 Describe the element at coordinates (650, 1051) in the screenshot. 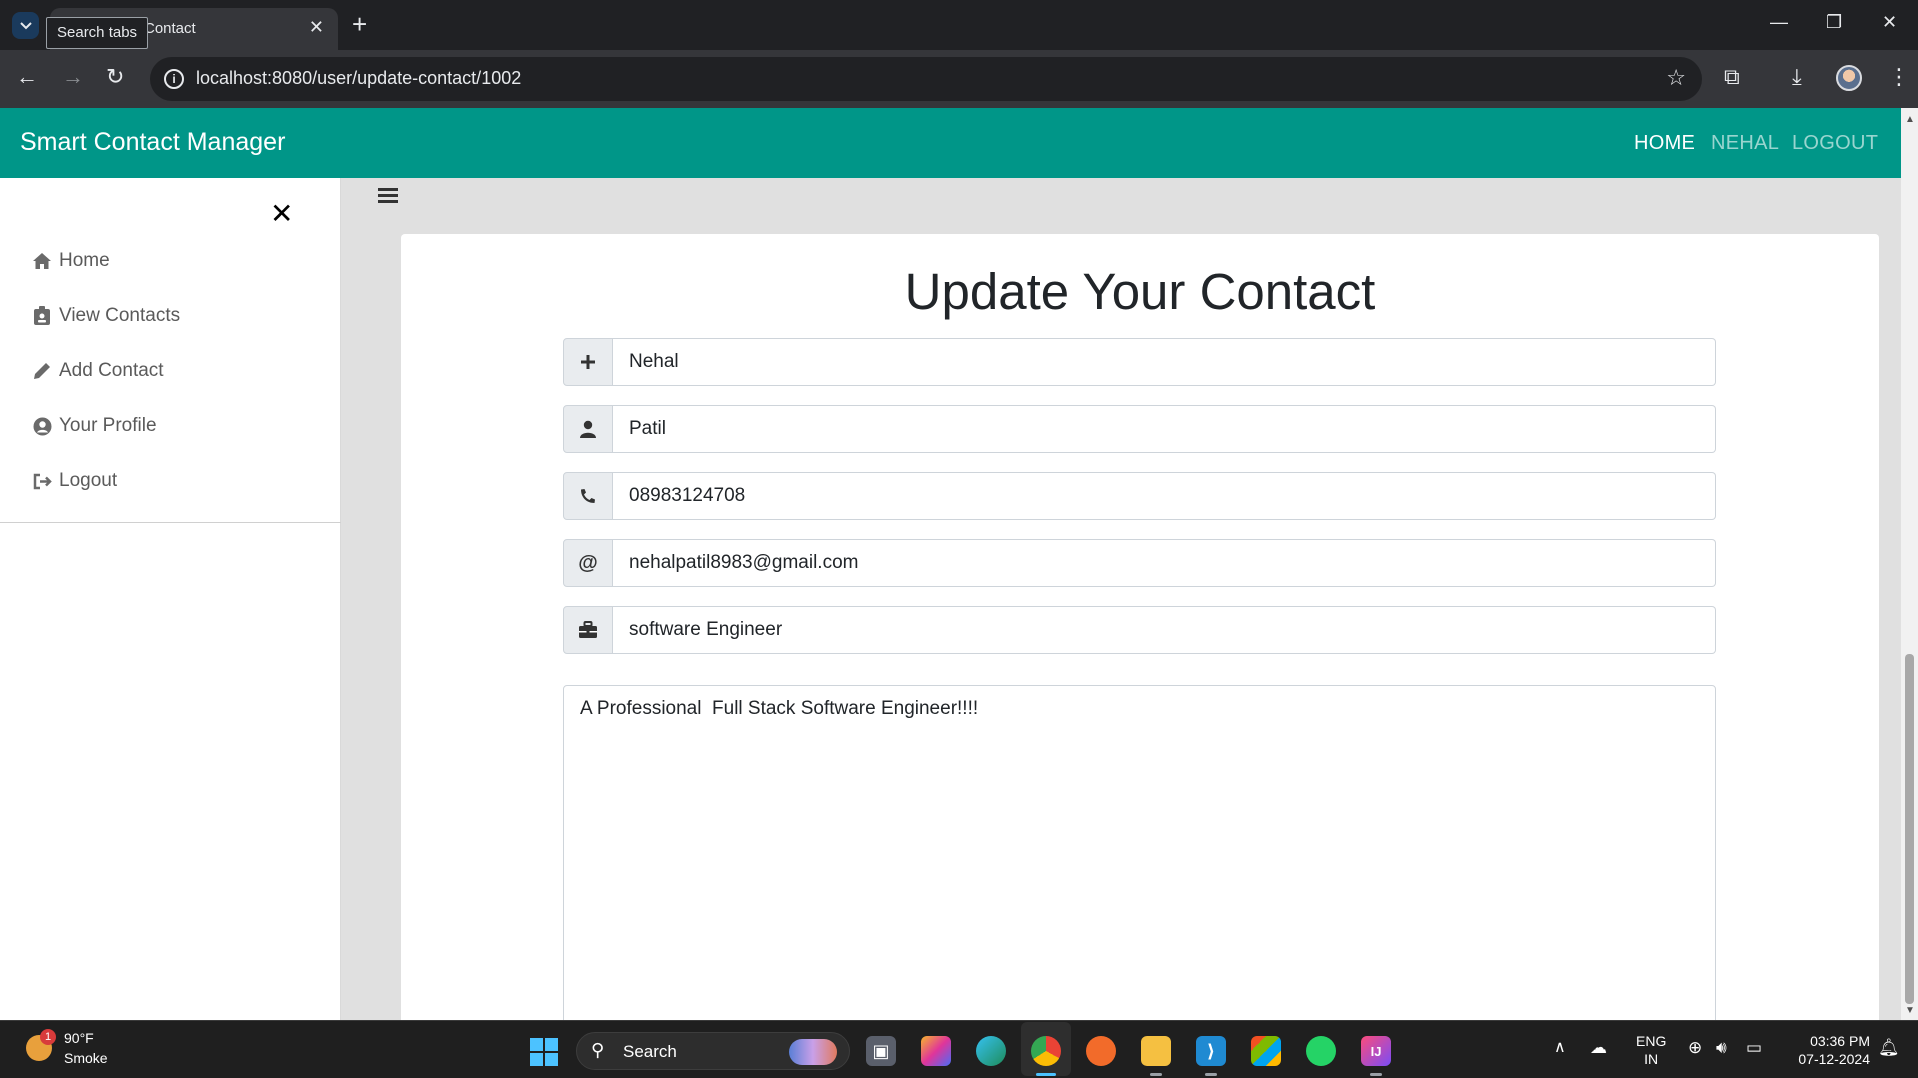

I see `taskbar-search-label: Search` at that location.